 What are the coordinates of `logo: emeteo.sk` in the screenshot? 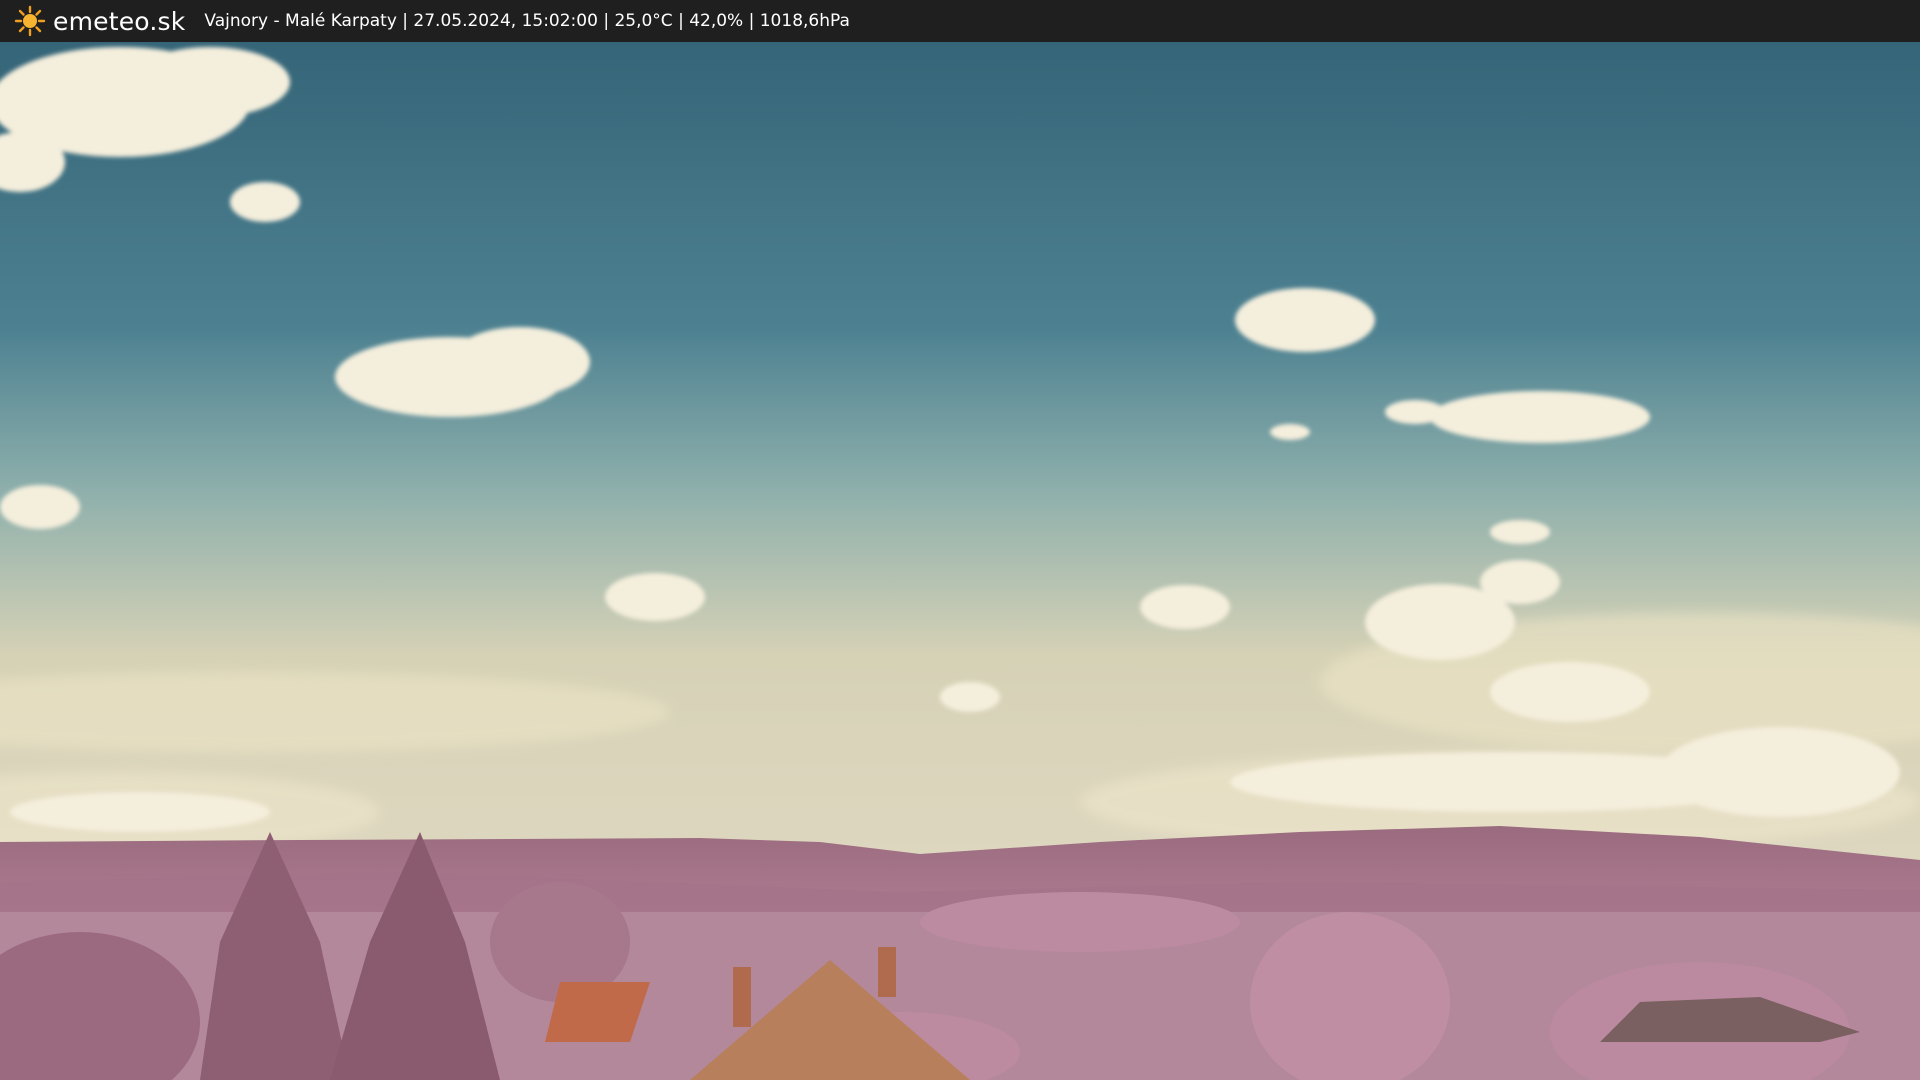 It's located at (99, 21).